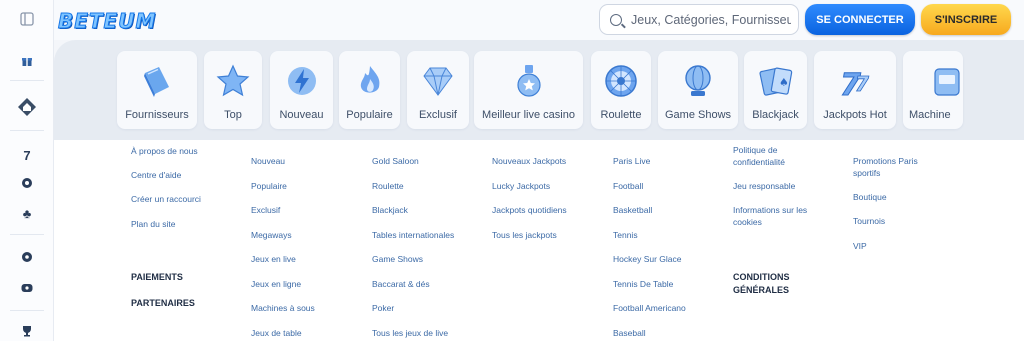 This screenshot has height=341, width=1024. Describe the element at coordinates (271, 235) in the screenshot. I see `footer-link: Megaways` at that location.